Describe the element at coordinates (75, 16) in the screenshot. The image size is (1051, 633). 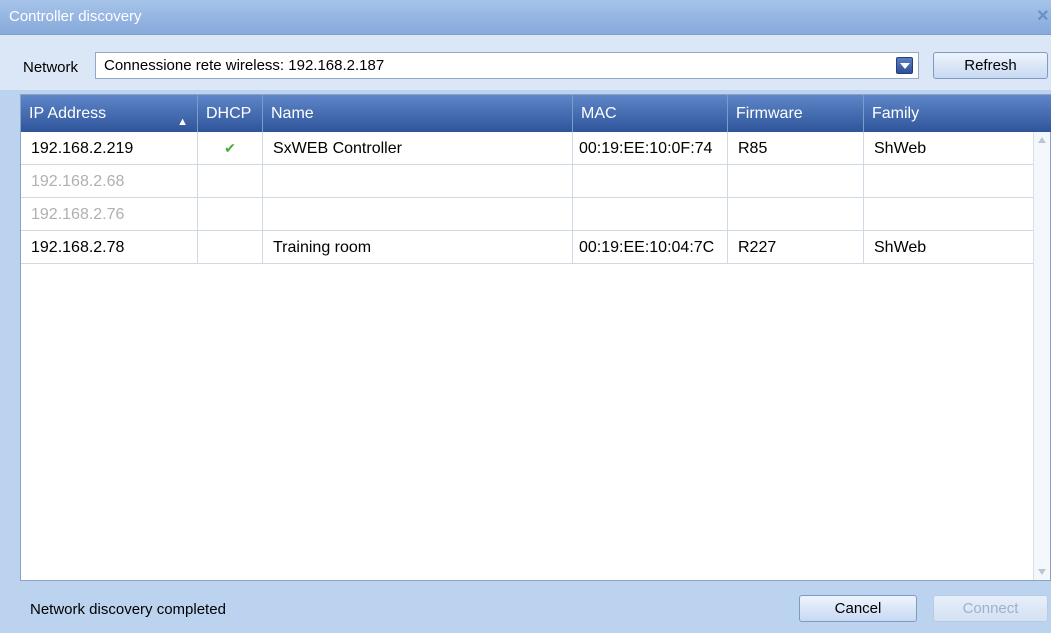
I see `window-title: Controller discovery` at that location.